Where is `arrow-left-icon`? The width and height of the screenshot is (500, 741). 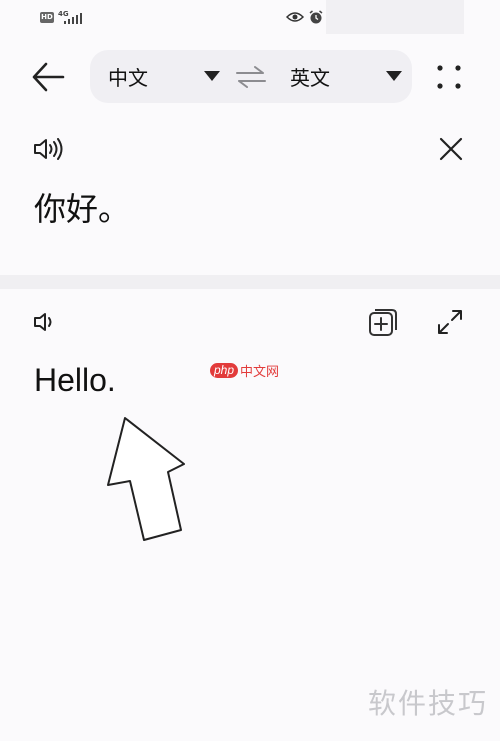 arrow-left-icon is located at coordinates (48, 77).